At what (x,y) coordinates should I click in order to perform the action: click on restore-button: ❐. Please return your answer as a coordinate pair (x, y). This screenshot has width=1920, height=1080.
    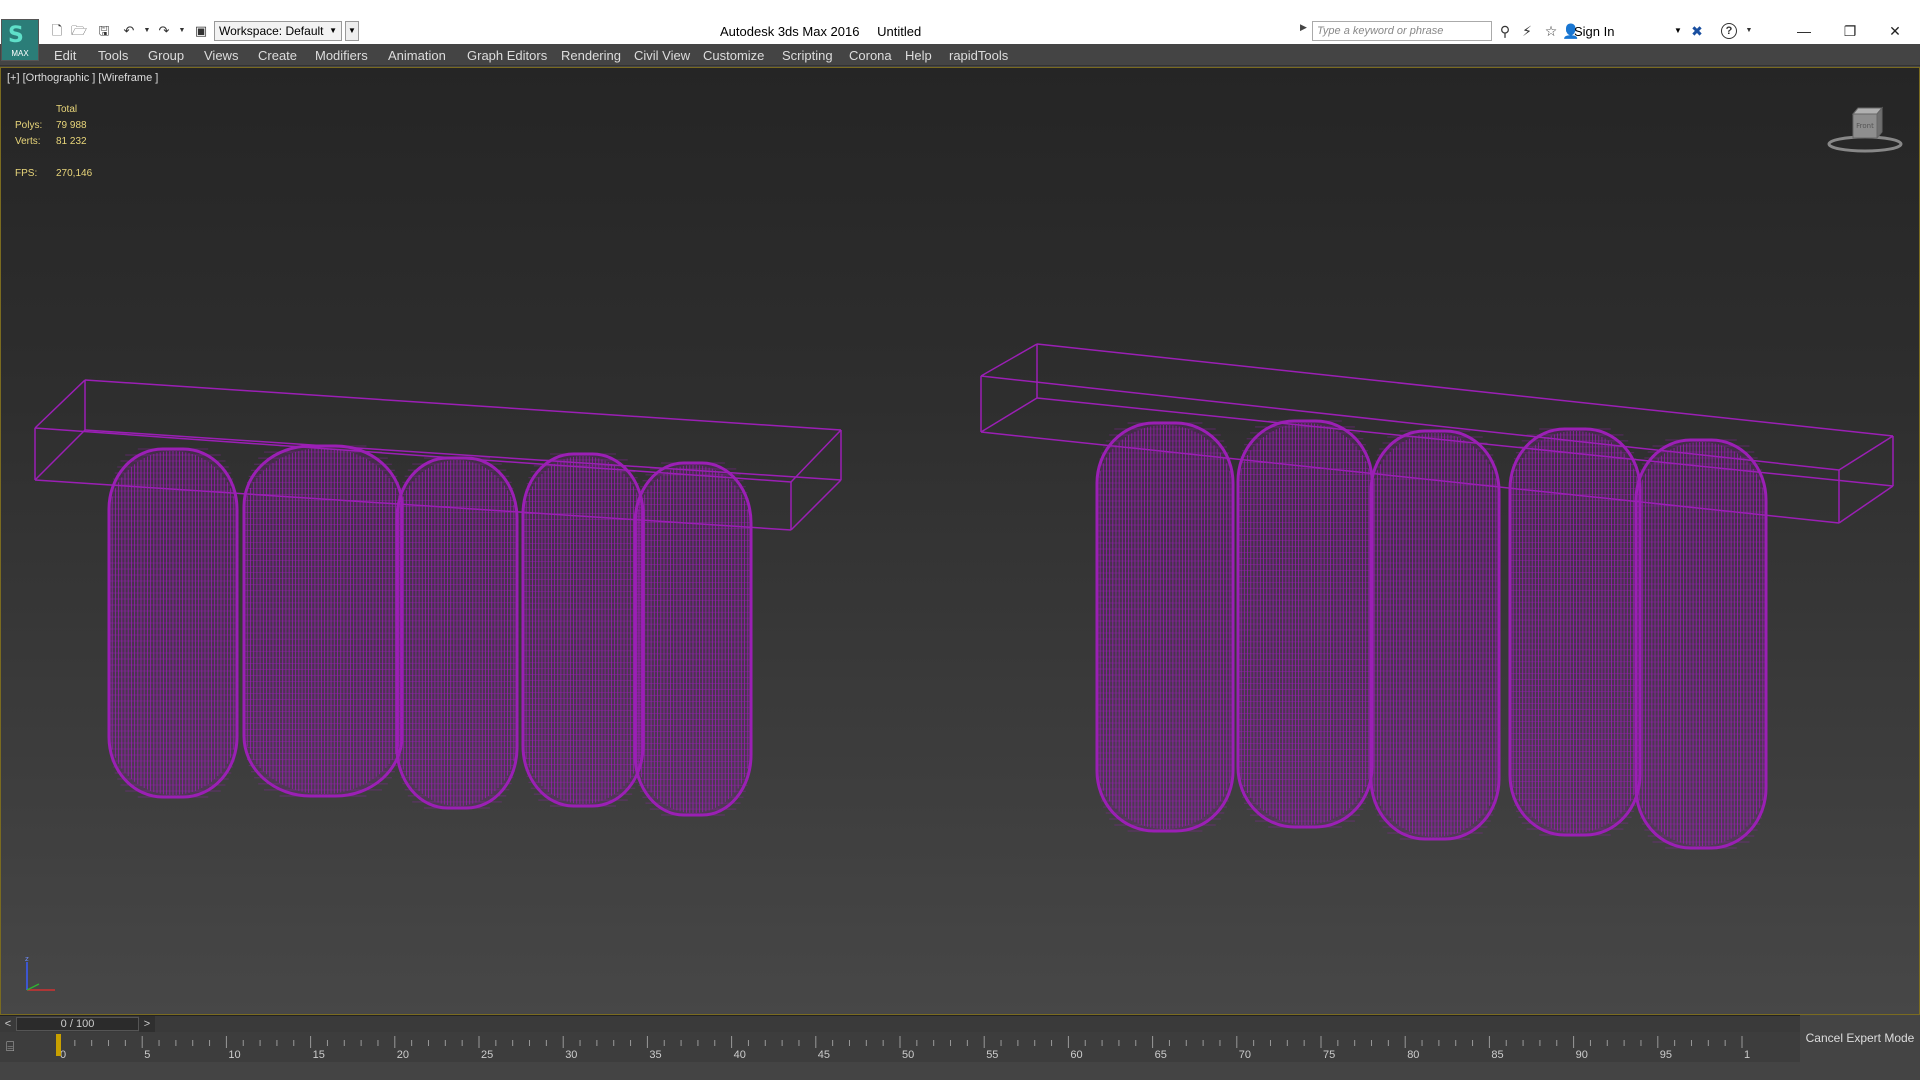
    Looking at the image, I should click on (1850, 31).